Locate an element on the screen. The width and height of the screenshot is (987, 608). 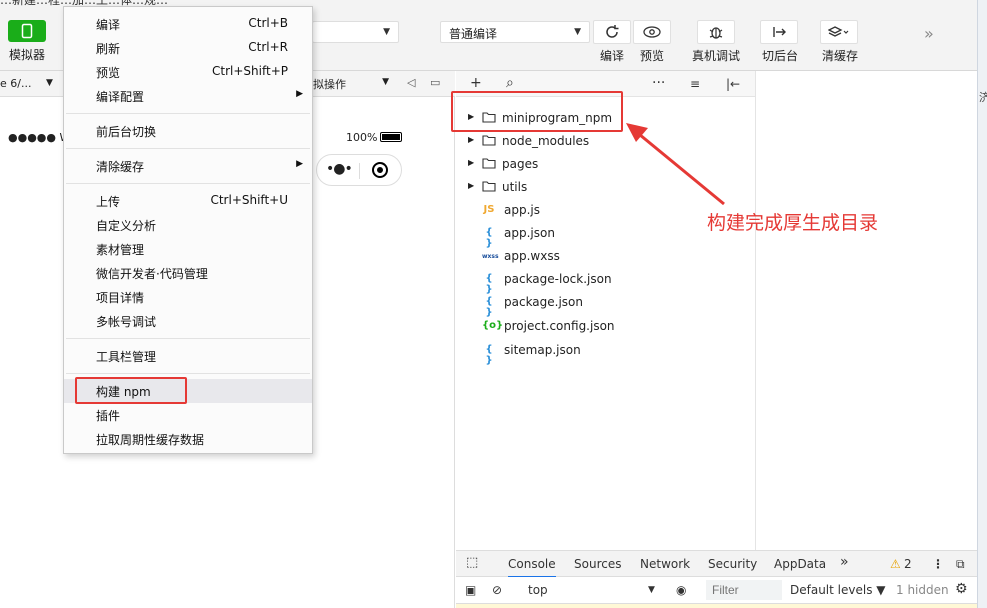
kebab-menu-icon: ⋮ is located at coordinates (938, 564).